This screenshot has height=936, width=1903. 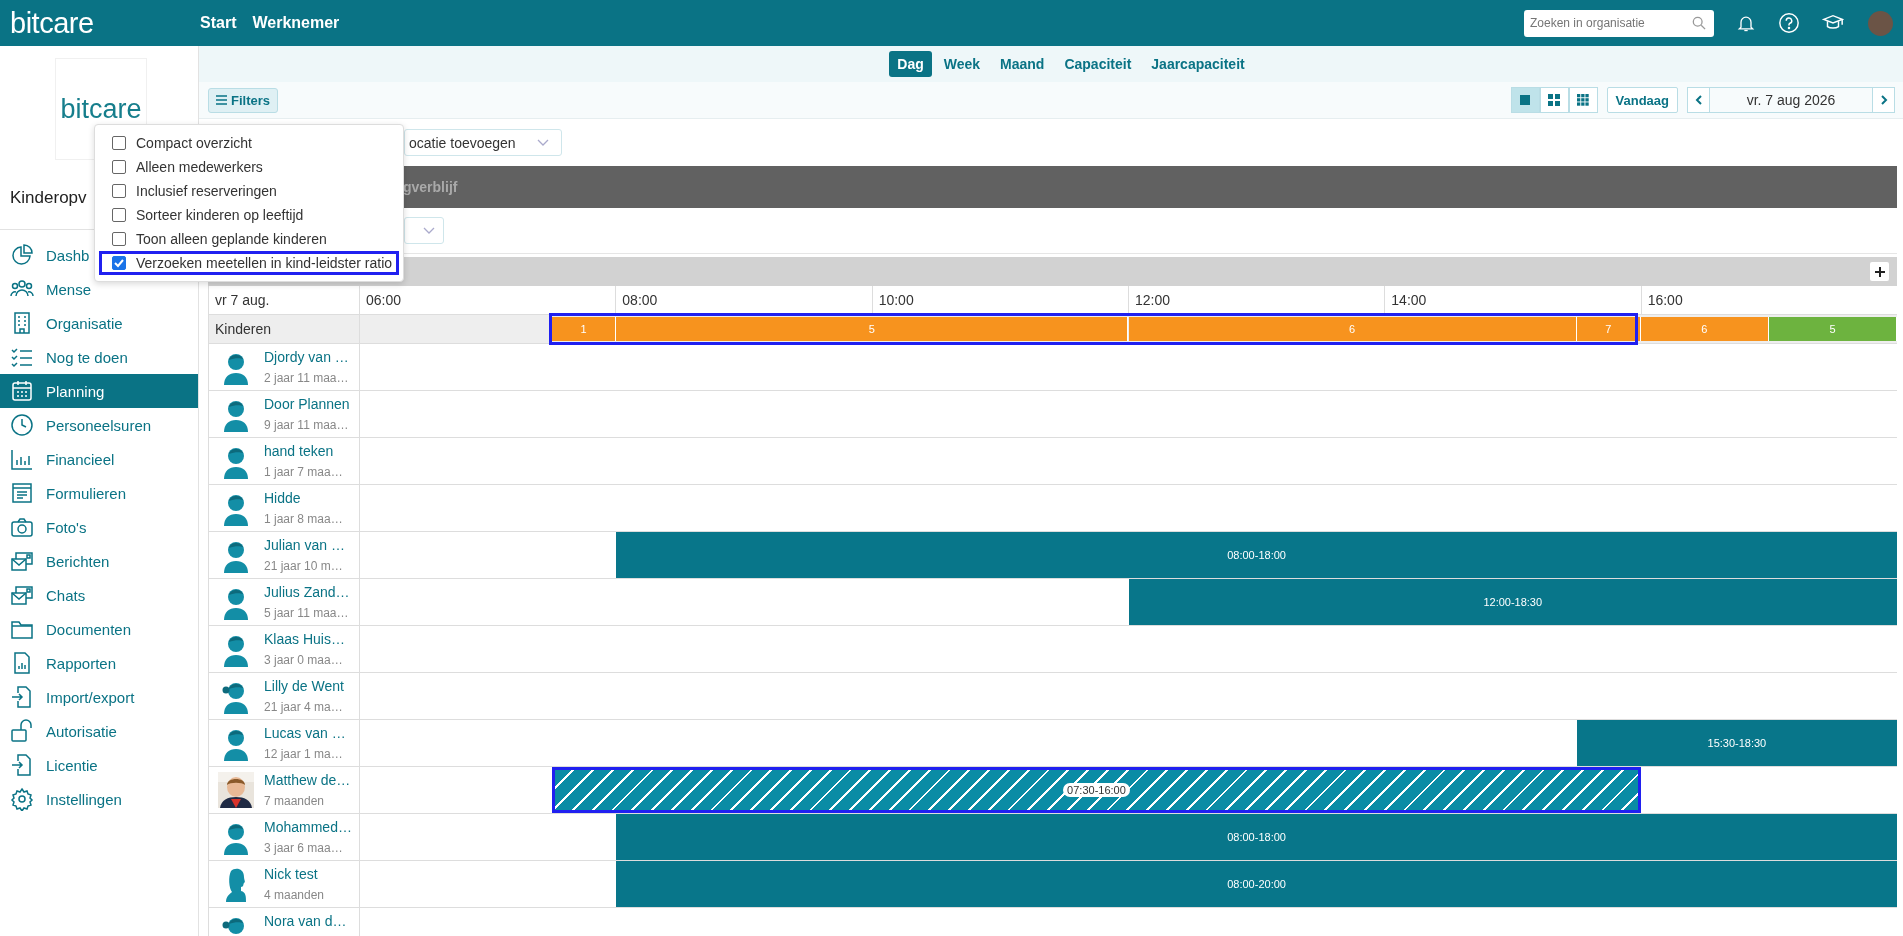 I want to click on option-label: Compact overzicht, so click(x=194, y=143).